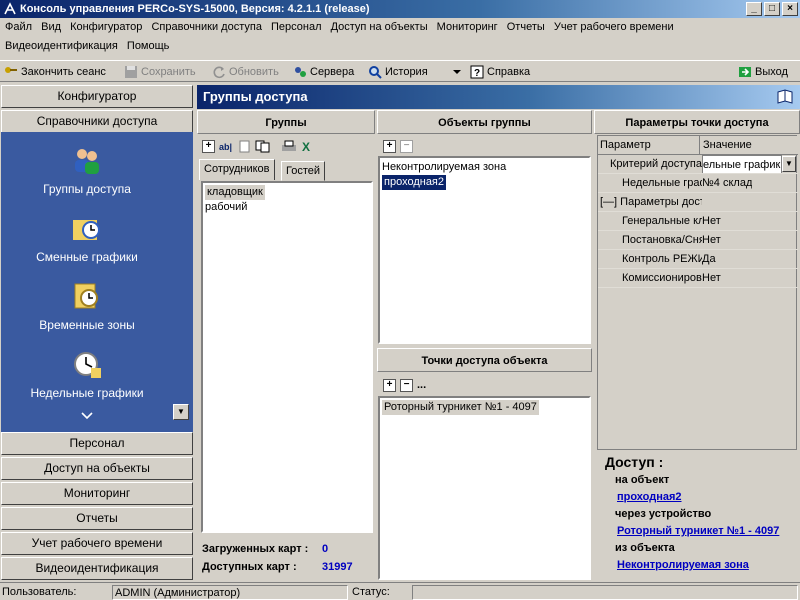 The width and height of the screenshot is (800, 600). What do you see at coordinates (698, 259) in the screenshot?
I see `param-row-mode-control: Контроль РЕЖИМА Да` at bounding box center [698, 259].